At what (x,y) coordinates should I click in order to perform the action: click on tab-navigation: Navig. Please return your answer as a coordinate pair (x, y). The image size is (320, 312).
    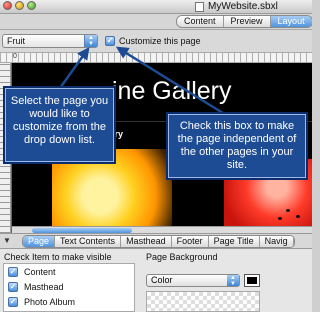
    Looking at the image, I should click on (276, 241).